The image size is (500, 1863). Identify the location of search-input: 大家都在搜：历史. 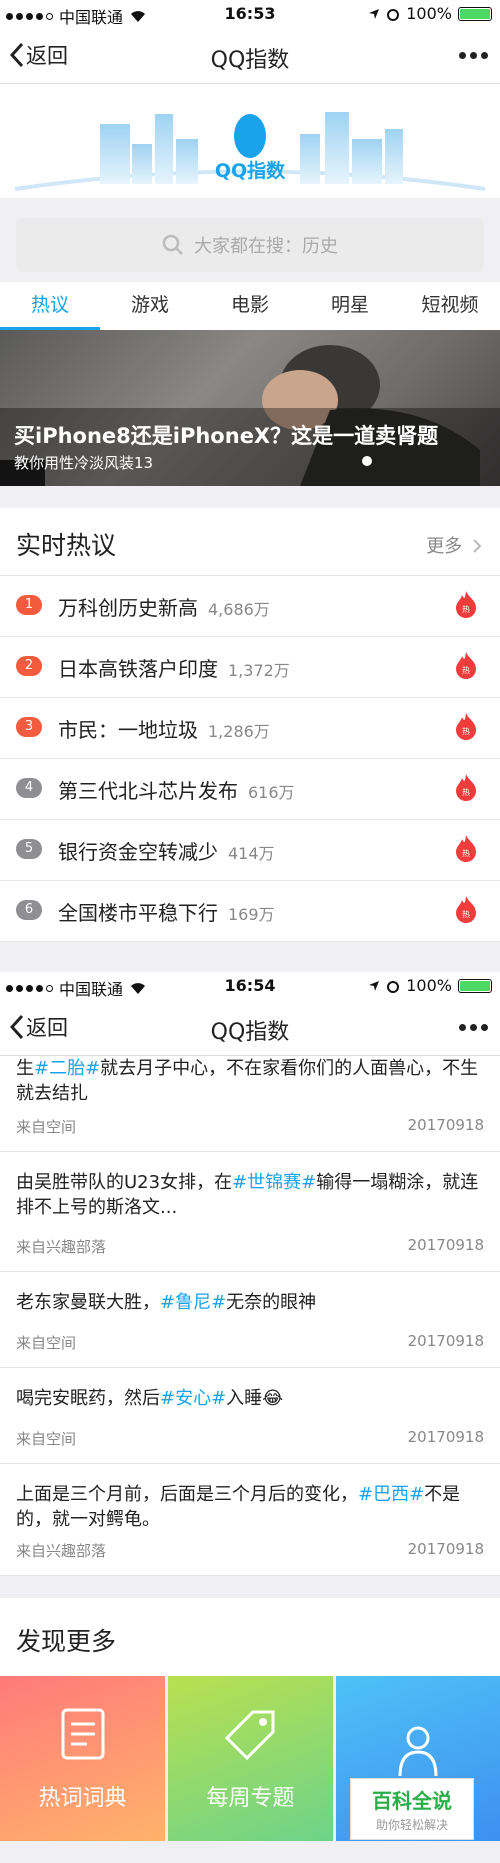
(250, 245).